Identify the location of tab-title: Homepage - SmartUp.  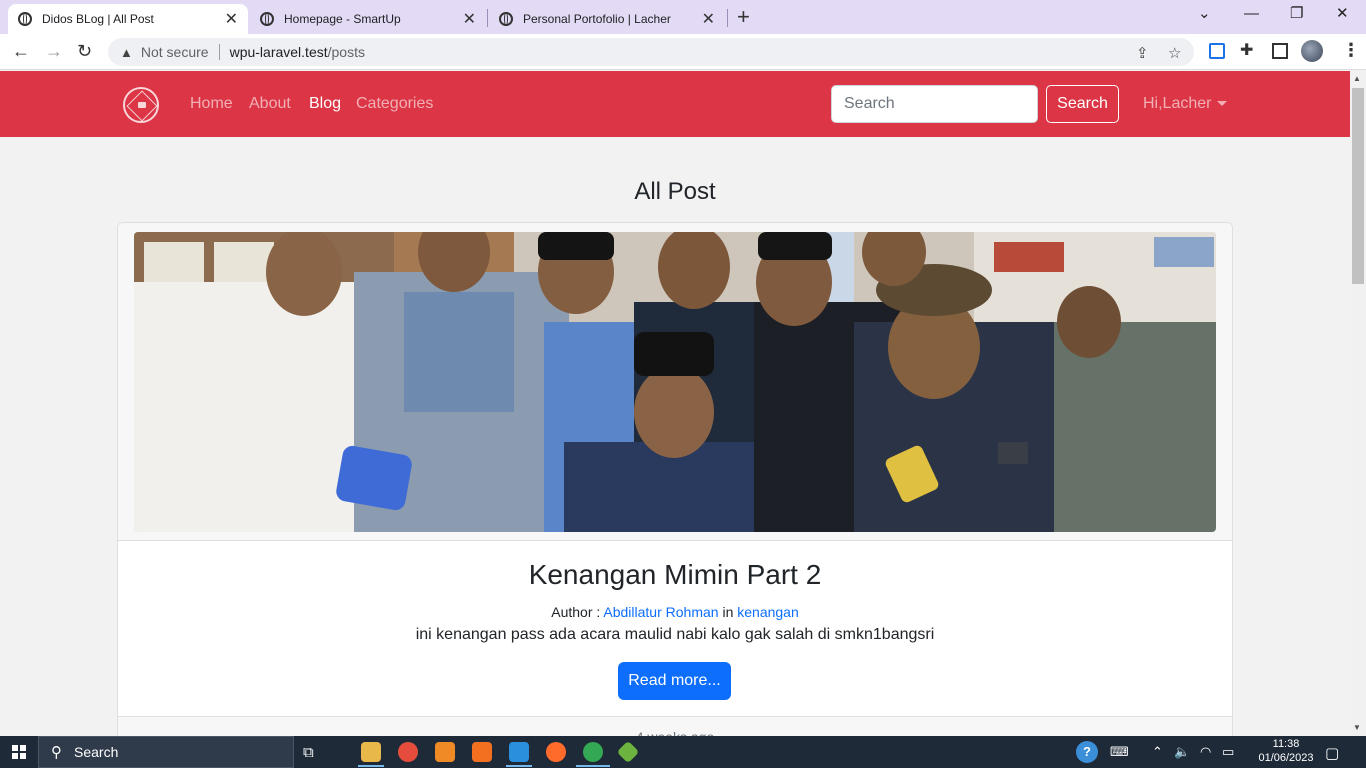
(342, 19).